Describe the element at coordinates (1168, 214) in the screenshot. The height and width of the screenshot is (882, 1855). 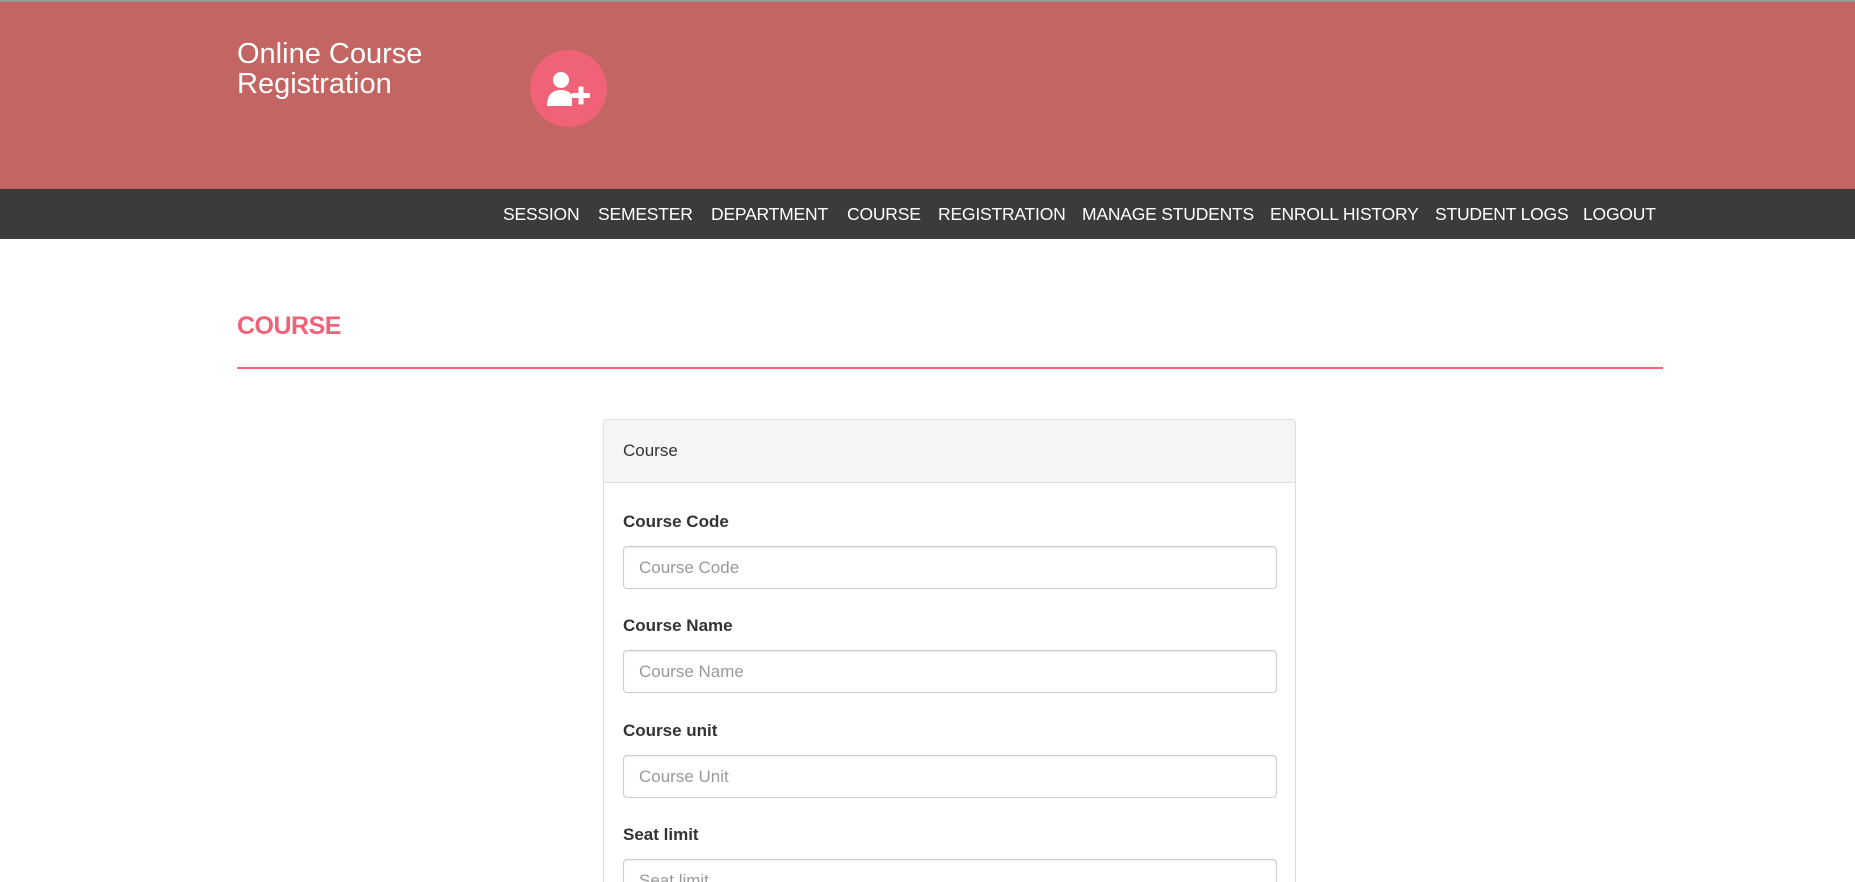
I see `nav-item-manage-students: MANAGE STUDENTS` at that location.